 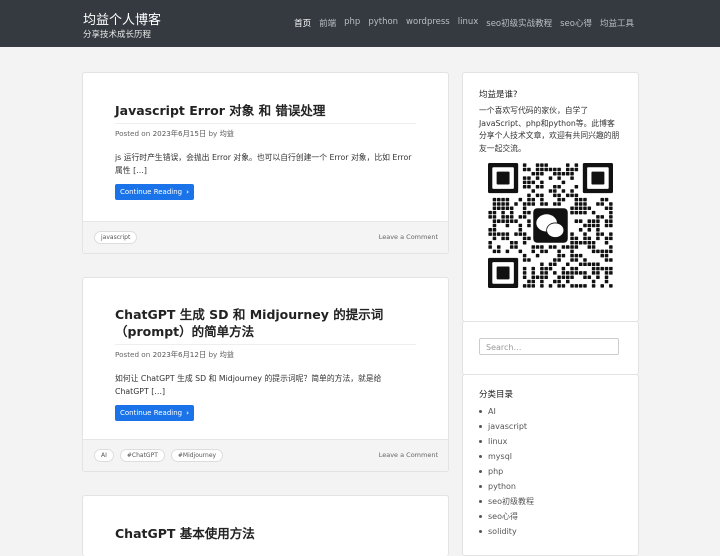 What do you see at coordinates (550, 531) in the screenshot?
I see `category-item: solidity` at bounding box center [550, 531].